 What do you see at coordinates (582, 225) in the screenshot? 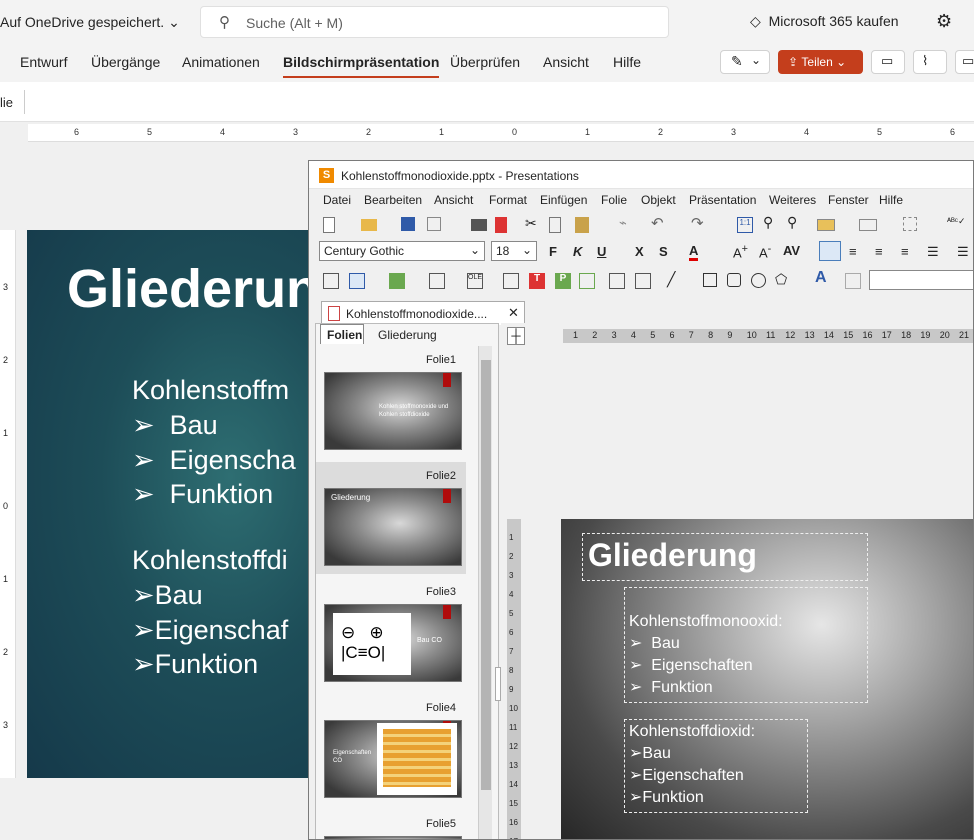
I see `paste-icon` at bounding box center [582, 225].